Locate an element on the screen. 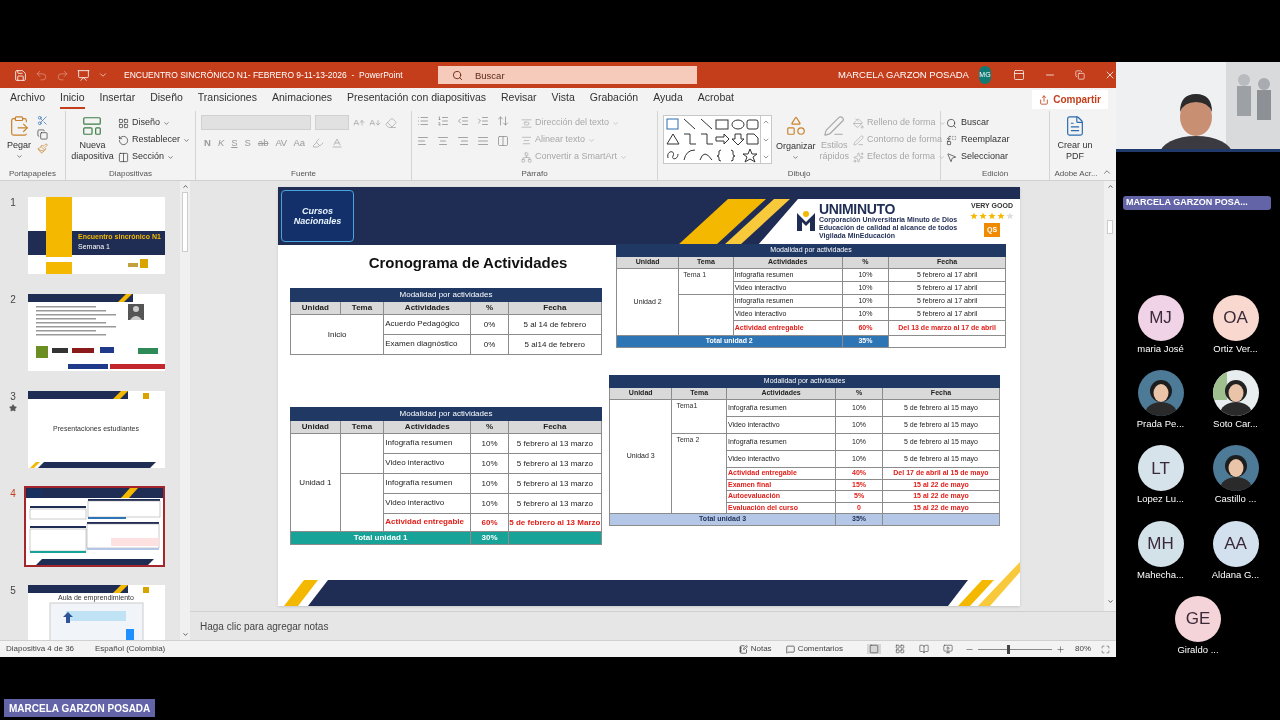  table-header: Modalidad por actividades is located at coordinates (446, 414).